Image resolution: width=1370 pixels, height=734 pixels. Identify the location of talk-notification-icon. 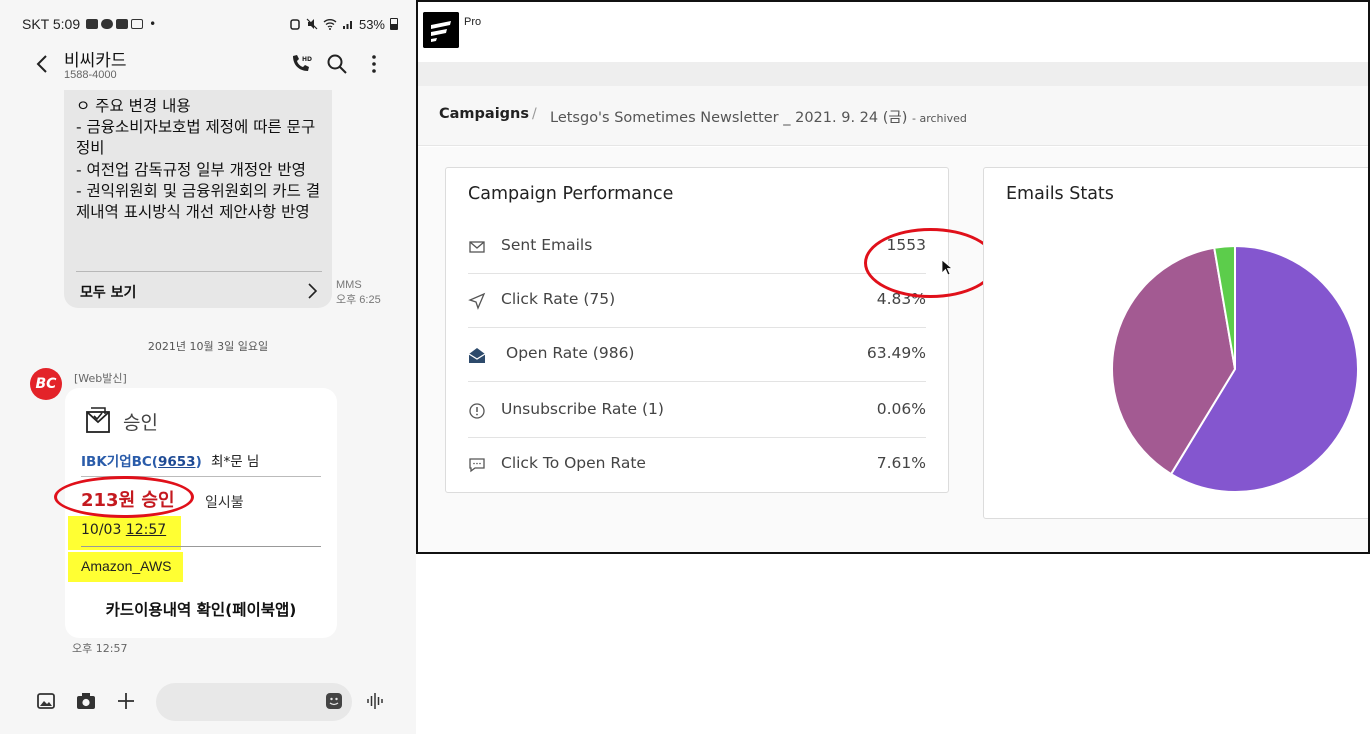
(122, 24).